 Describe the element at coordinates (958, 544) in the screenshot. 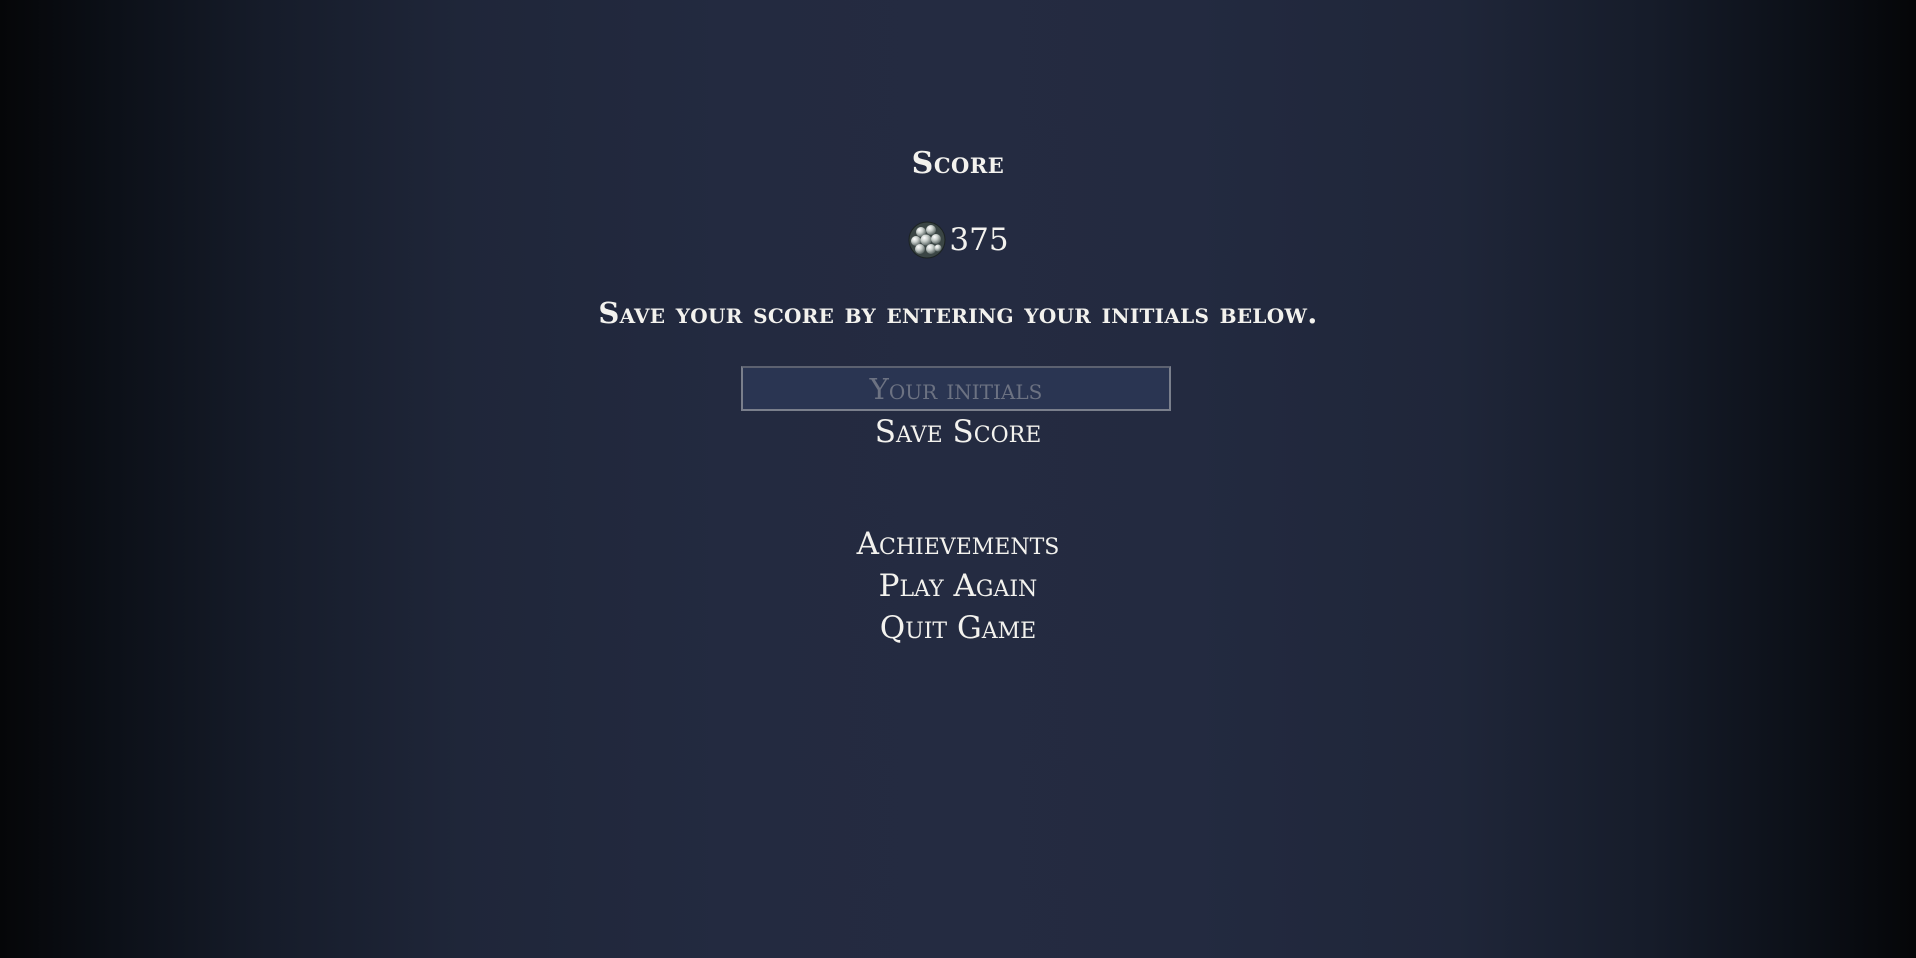

I see `achievements-button: Achievements` at that location.